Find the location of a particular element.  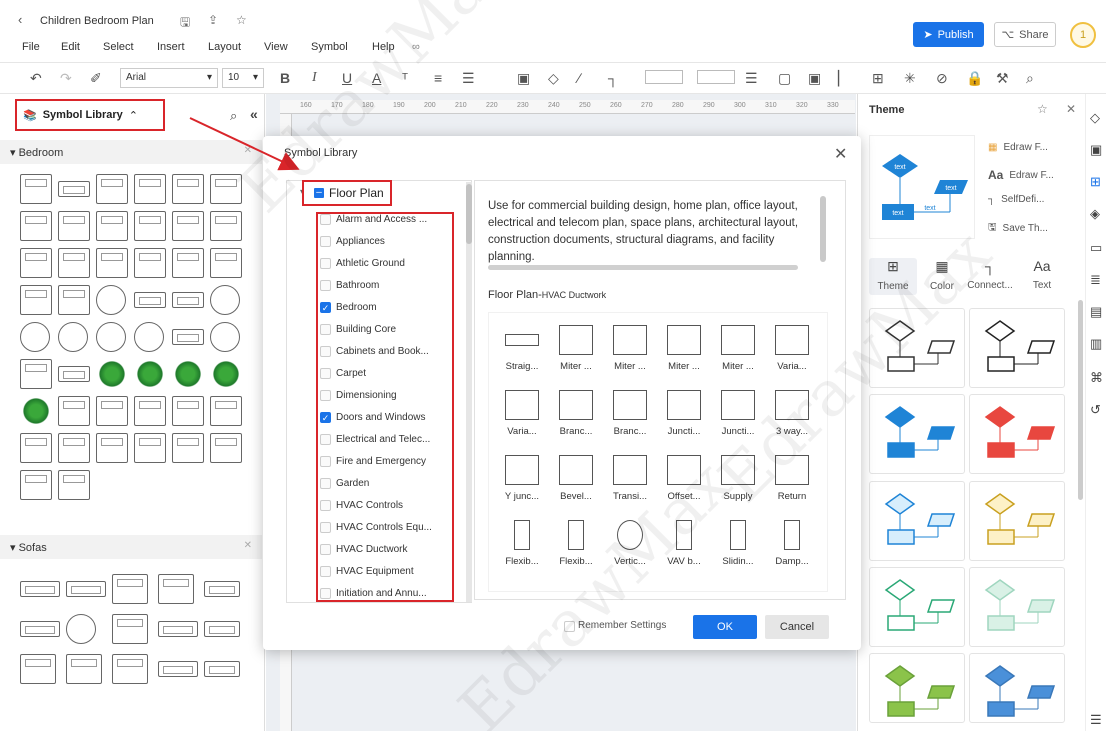

description-hscrollbar is located at coordinates (643, 267).